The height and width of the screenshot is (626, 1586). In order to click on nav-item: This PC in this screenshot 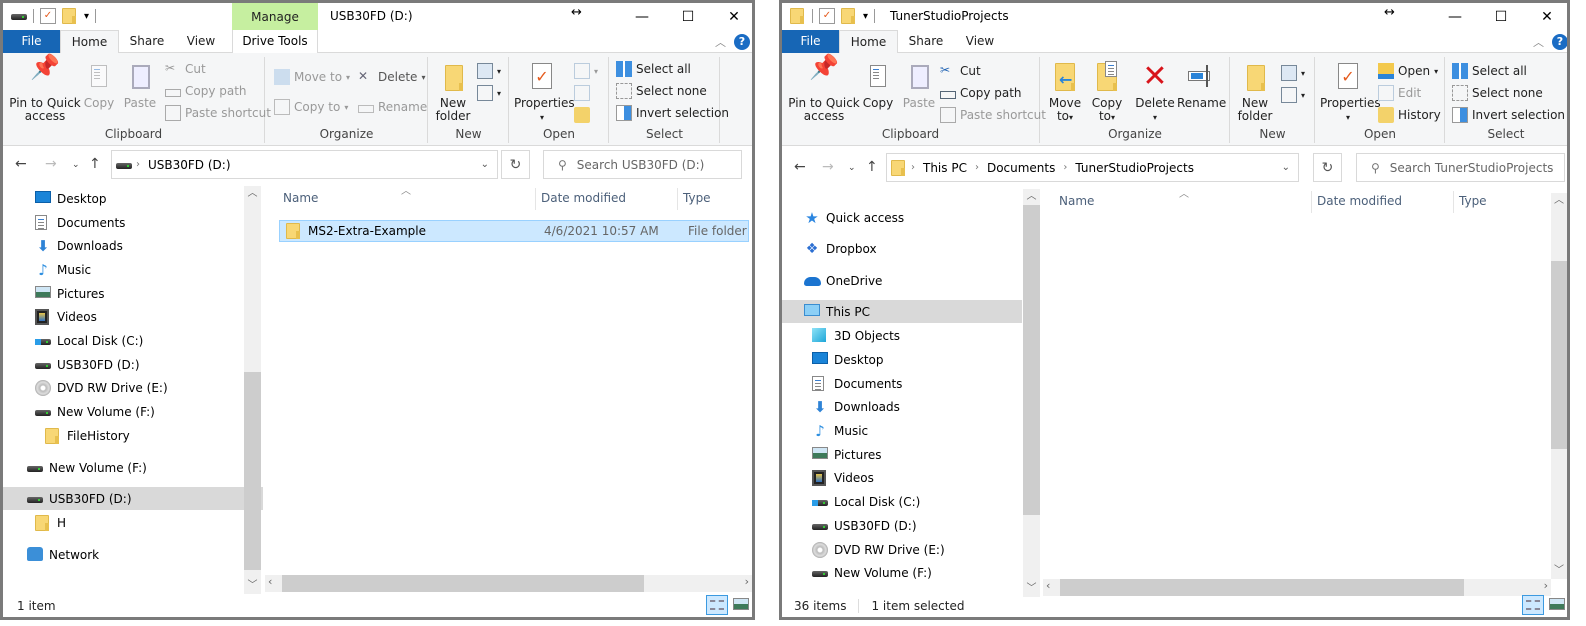, I will do `click(902, 311)`.